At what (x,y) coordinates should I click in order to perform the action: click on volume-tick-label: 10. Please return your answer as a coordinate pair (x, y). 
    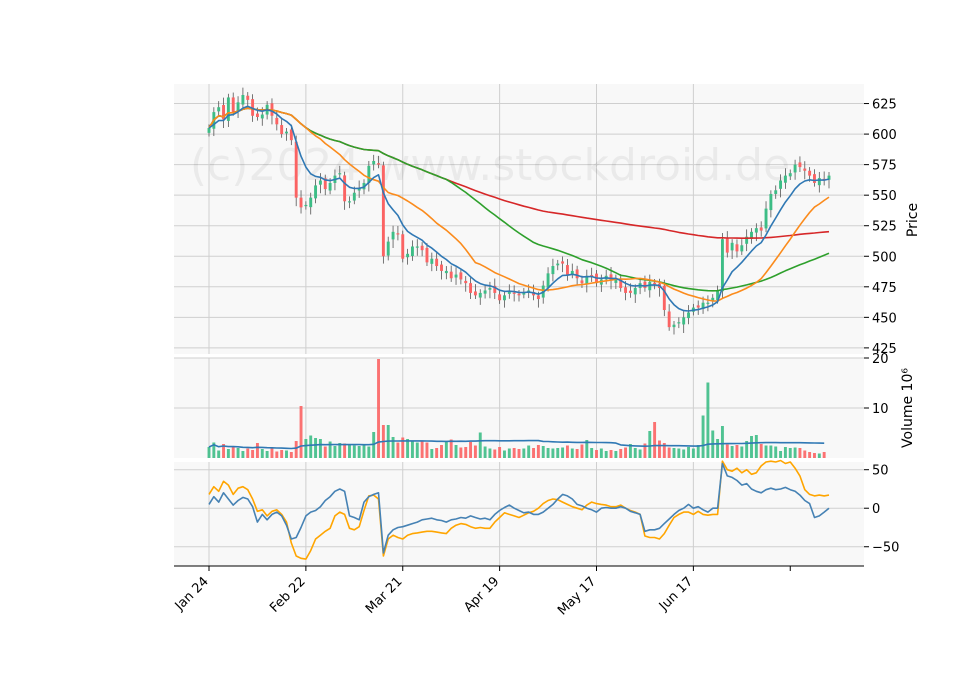
    Looking at the image, I should click on (880, 409).